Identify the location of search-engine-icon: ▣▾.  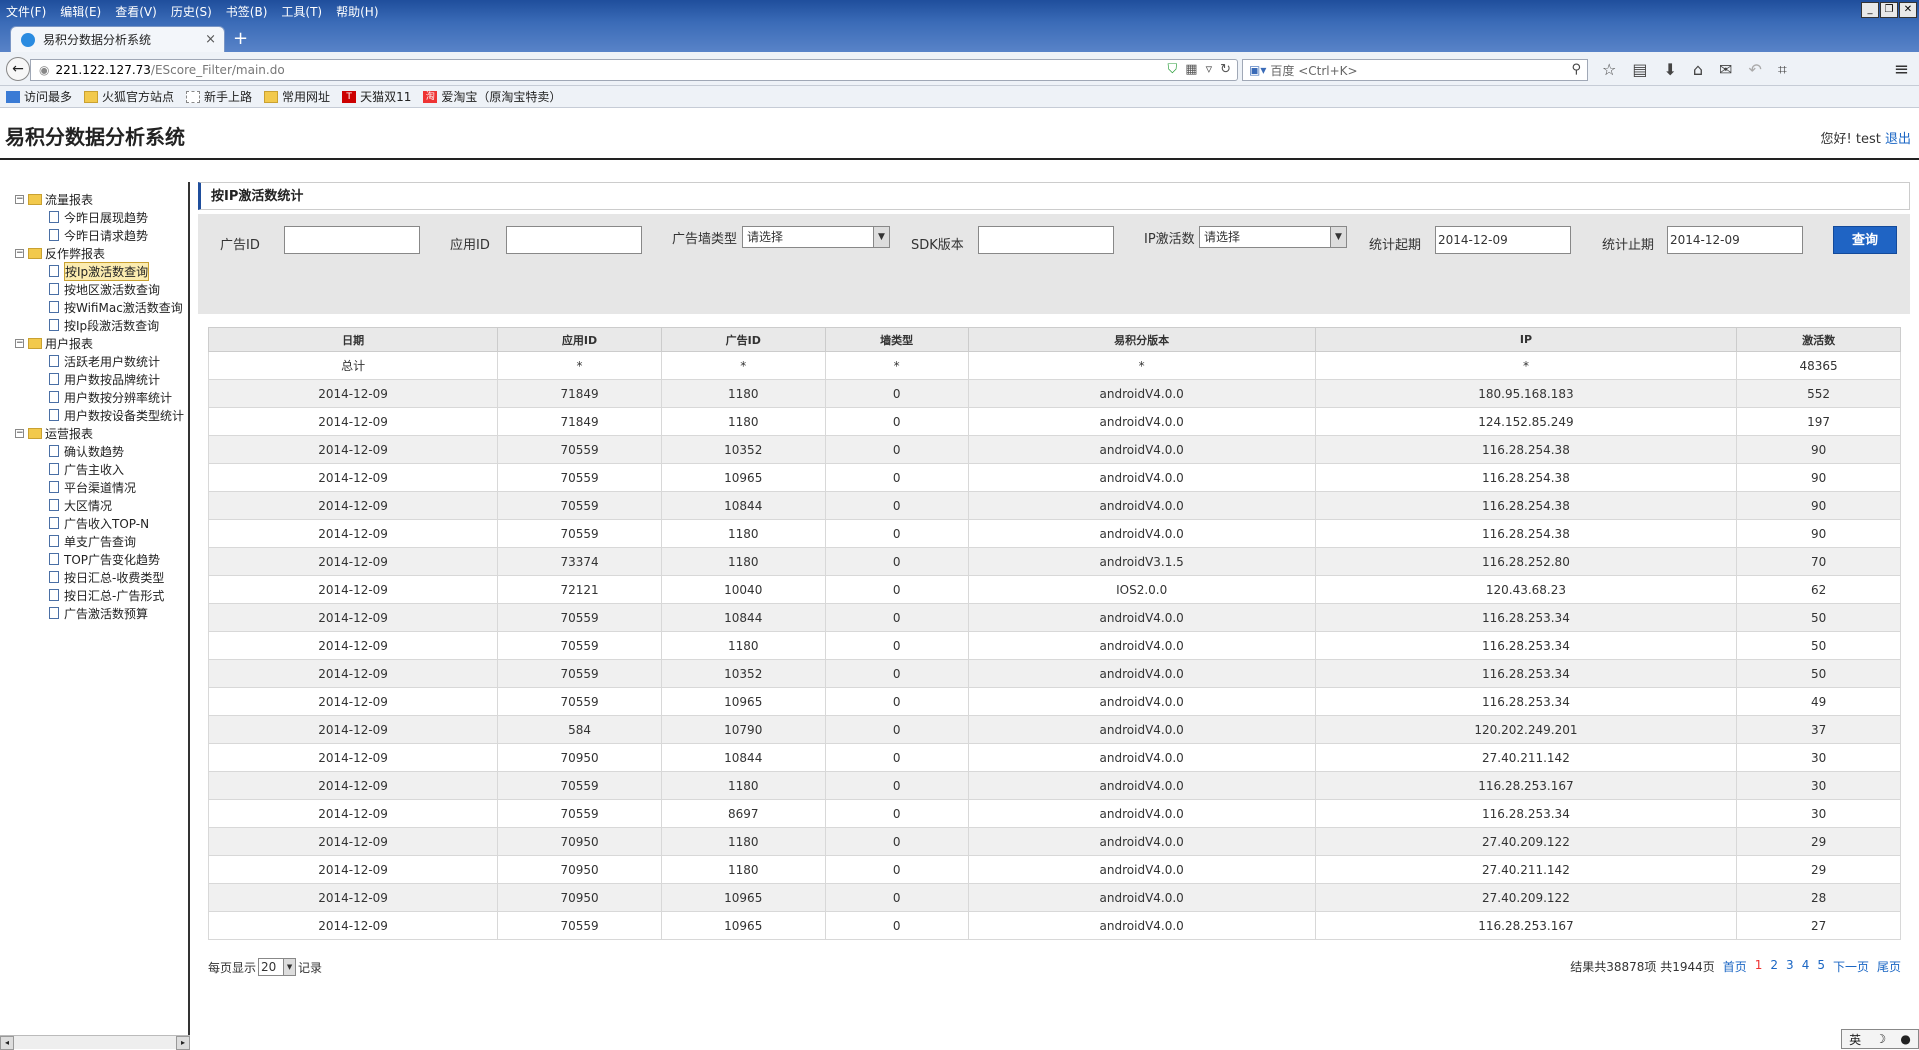
(1257, 70).